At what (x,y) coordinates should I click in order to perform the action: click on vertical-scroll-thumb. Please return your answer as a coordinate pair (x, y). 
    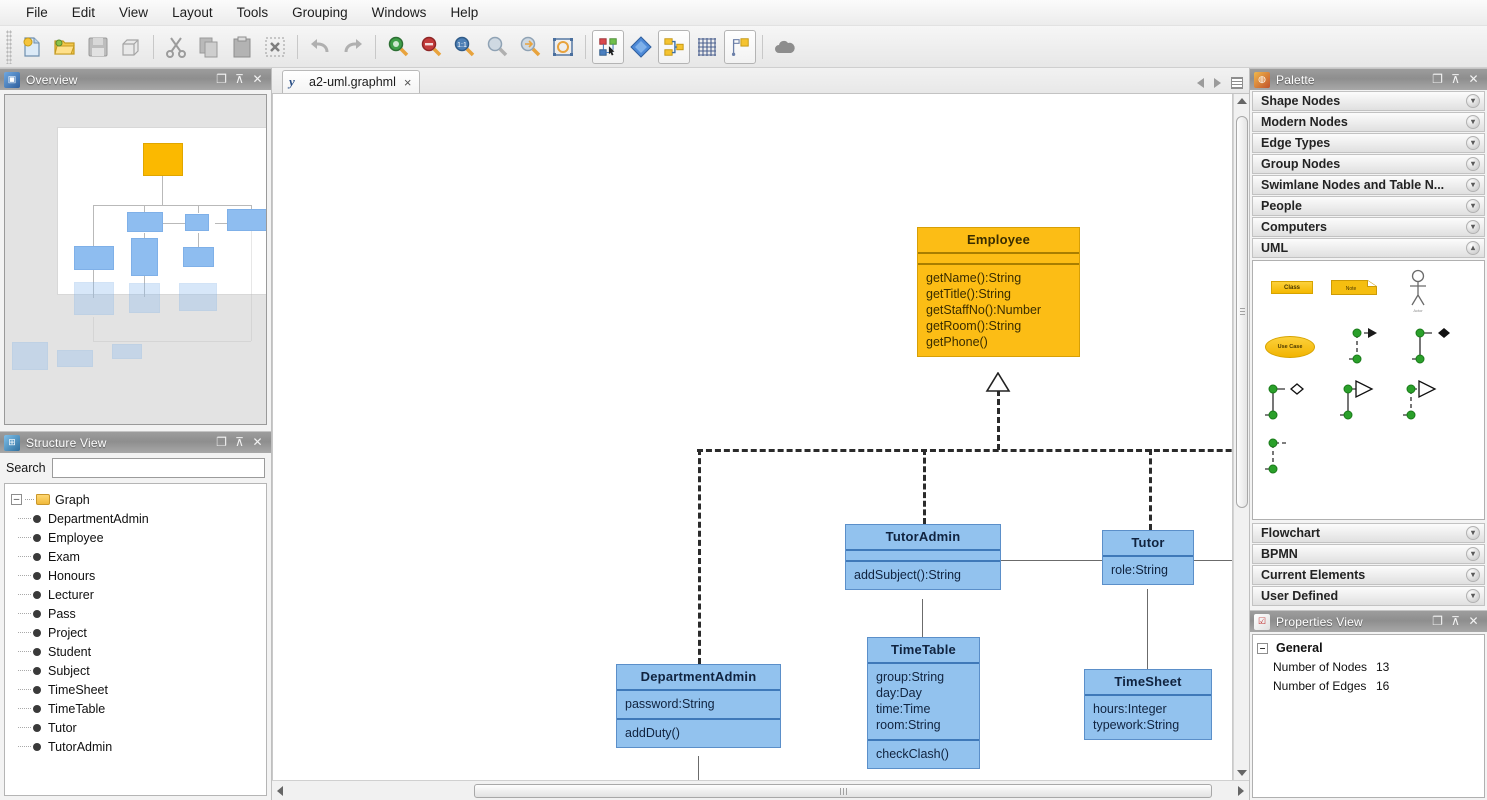
    Looking at the image, I should click on (1242, 312).